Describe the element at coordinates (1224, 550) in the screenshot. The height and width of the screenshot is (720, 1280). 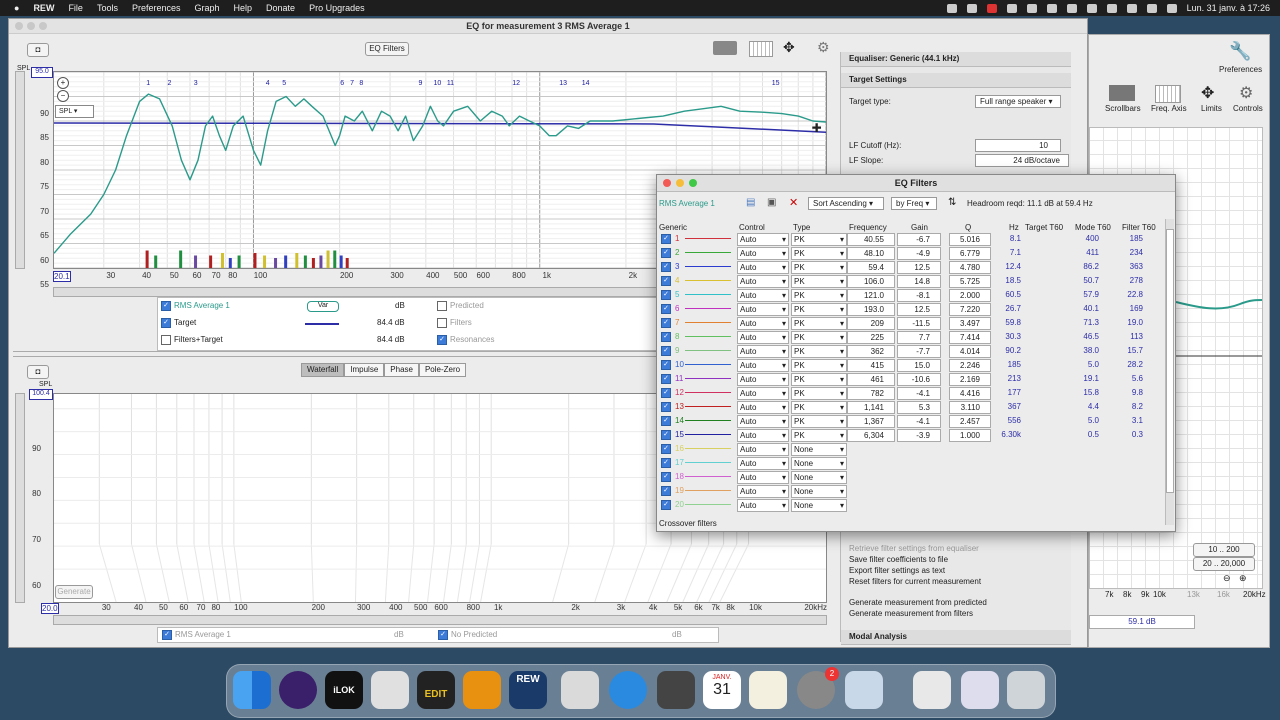
I see `range-10-200-button: 10 .. 200` at that location.